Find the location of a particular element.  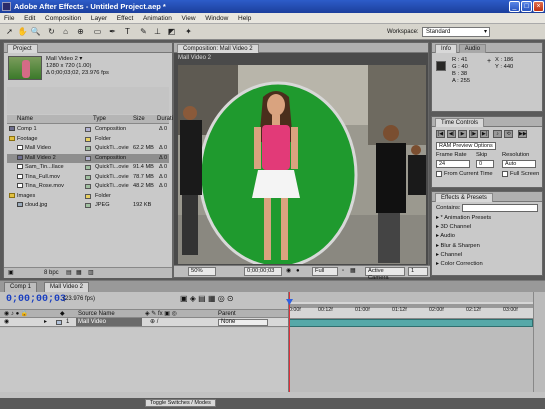

brush-tool-icon: ✎ is located at coordinates (143, 31).